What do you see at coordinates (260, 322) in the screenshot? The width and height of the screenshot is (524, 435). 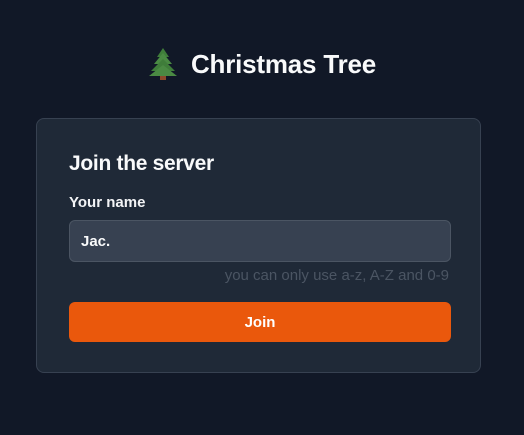 I see `join-button: Join` at bounding box center [260, 322].